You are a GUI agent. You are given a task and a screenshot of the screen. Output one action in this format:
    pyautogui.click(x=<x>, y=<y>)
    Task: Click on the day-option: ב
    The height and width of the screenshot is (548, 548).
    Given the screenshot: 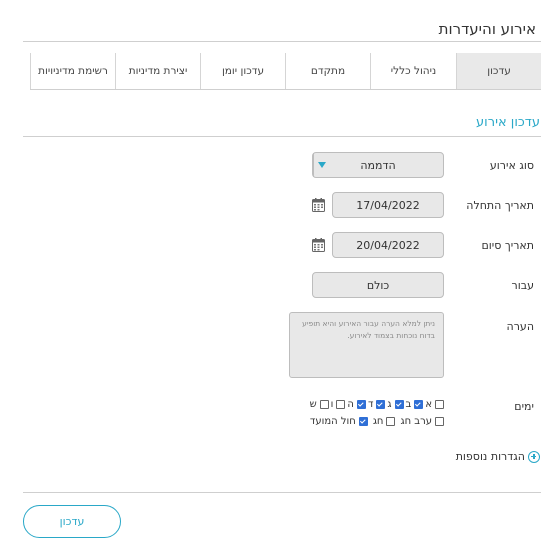 What is the action you would take?
    pyautogui.click(x=415, y=404)
    